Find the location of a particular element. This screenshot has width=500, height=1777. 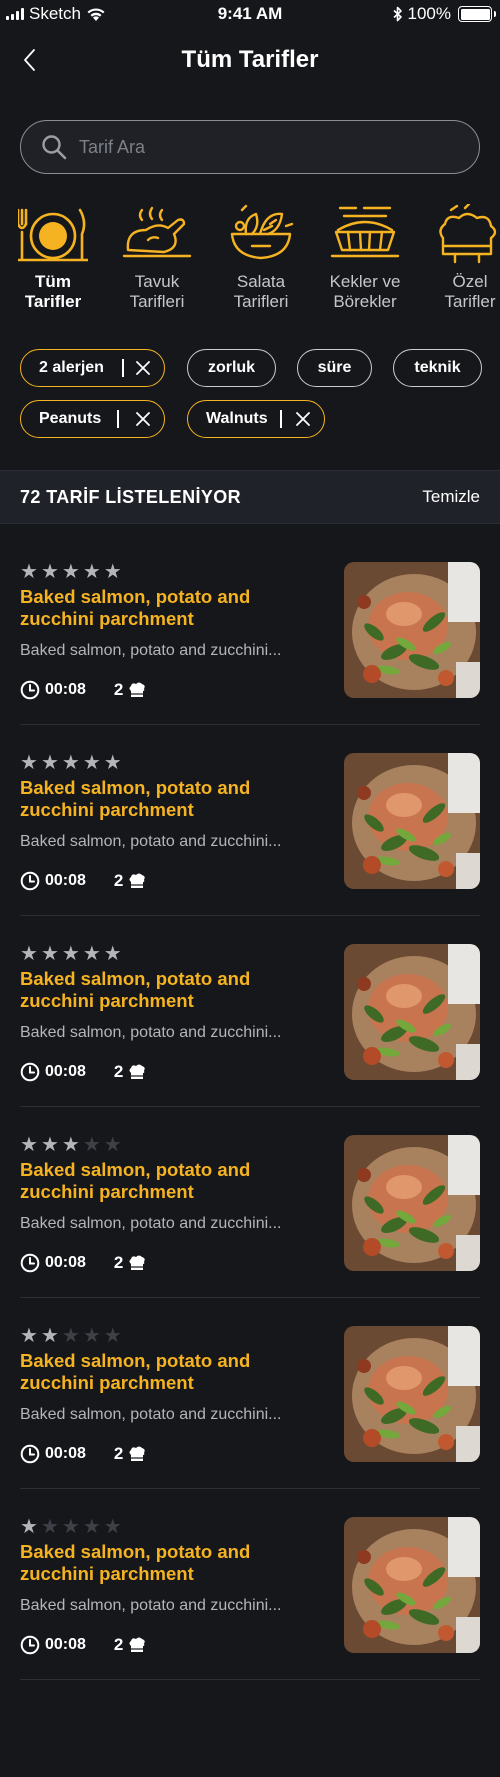

category-label: Tüm Tarifler is located at coordinates (53, 291).